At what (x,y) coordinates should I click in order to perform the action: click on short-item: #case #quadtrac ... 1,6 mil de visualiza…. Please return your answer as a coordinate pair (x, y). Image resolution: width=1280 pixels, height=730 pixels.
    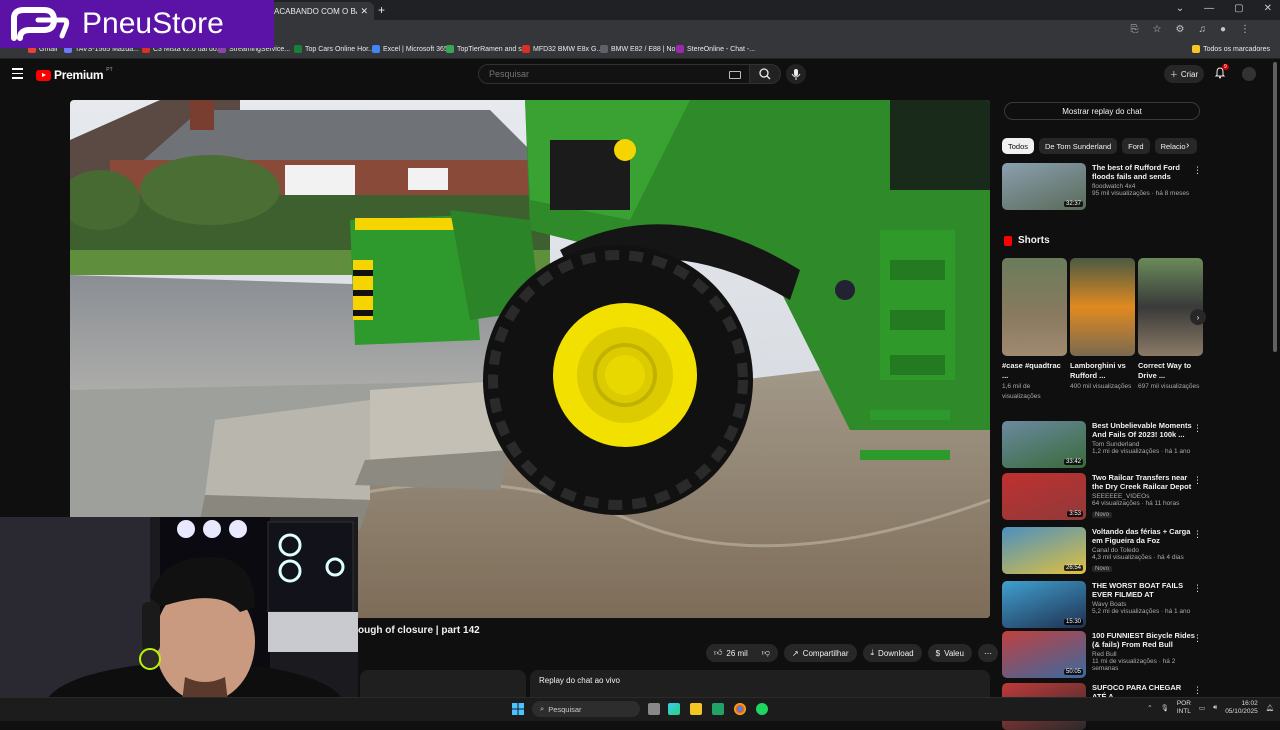
    Looking at the image, I should click on (1034, 330).